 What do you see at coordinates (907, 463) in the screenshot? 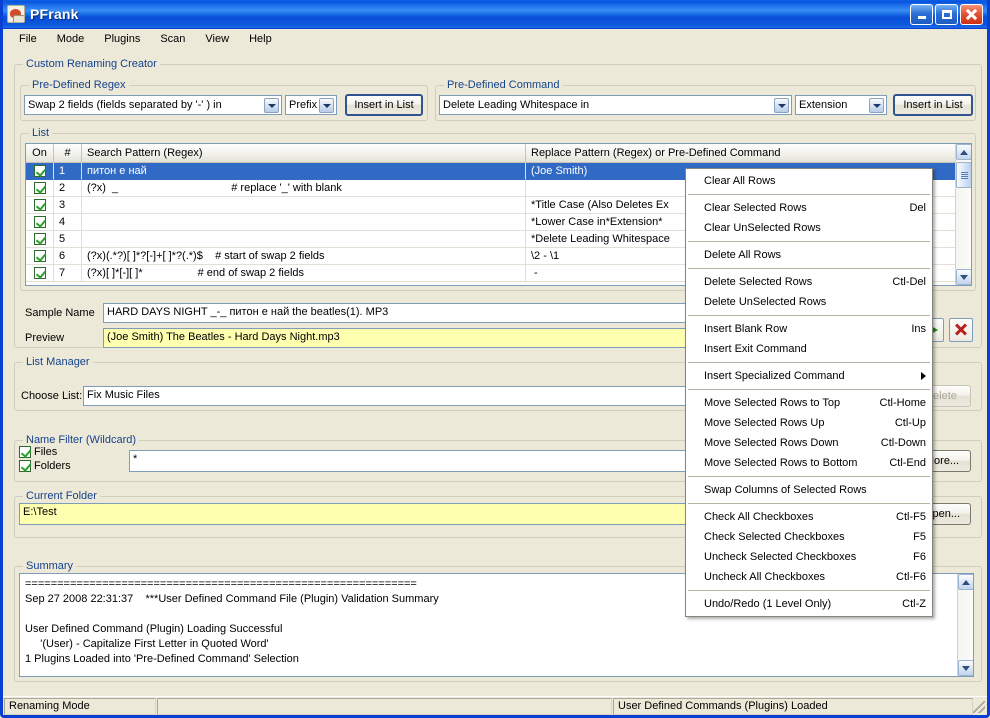
I see `context-menu-item-shortcut: Ctl-End` at bounding box center [907, 463].